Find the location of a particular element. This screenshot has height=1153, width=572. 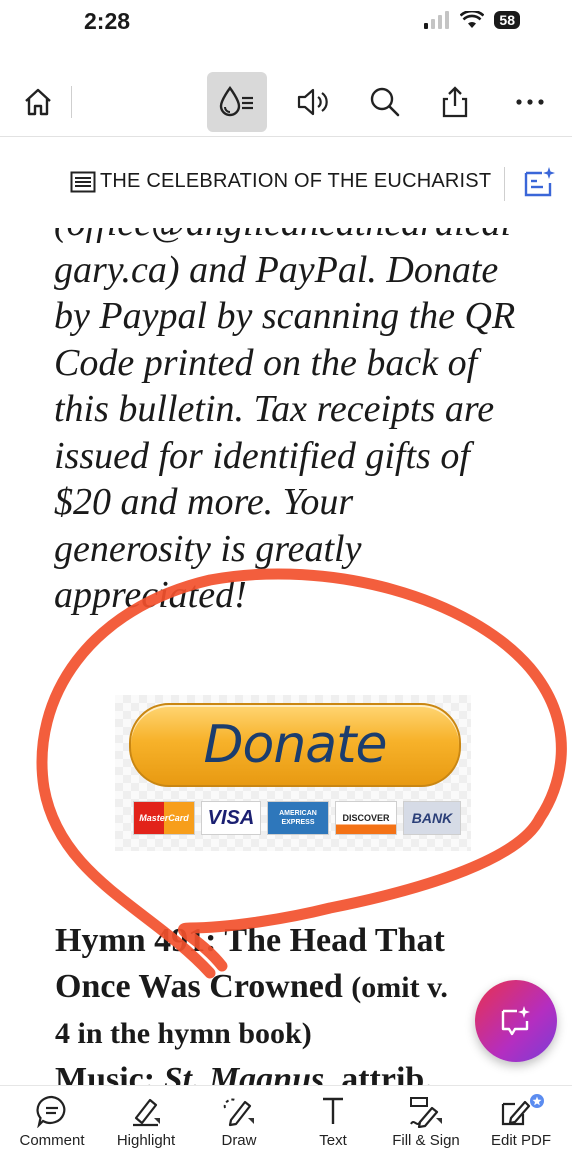

ai-assistant-button is located at coordinates (540, 184).